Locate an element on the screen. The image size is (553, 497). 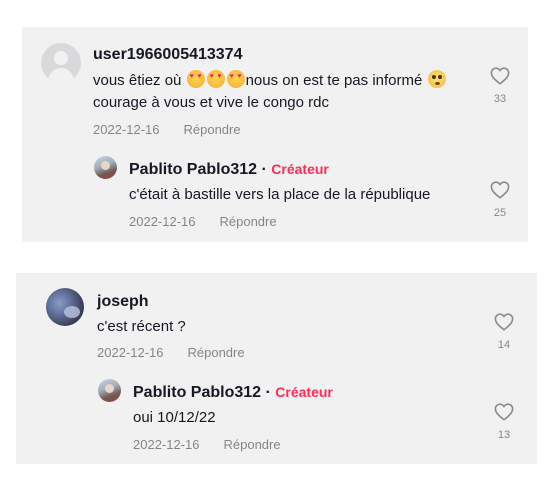
avatar-user1966005413374 is located at coordinates (61, 63).